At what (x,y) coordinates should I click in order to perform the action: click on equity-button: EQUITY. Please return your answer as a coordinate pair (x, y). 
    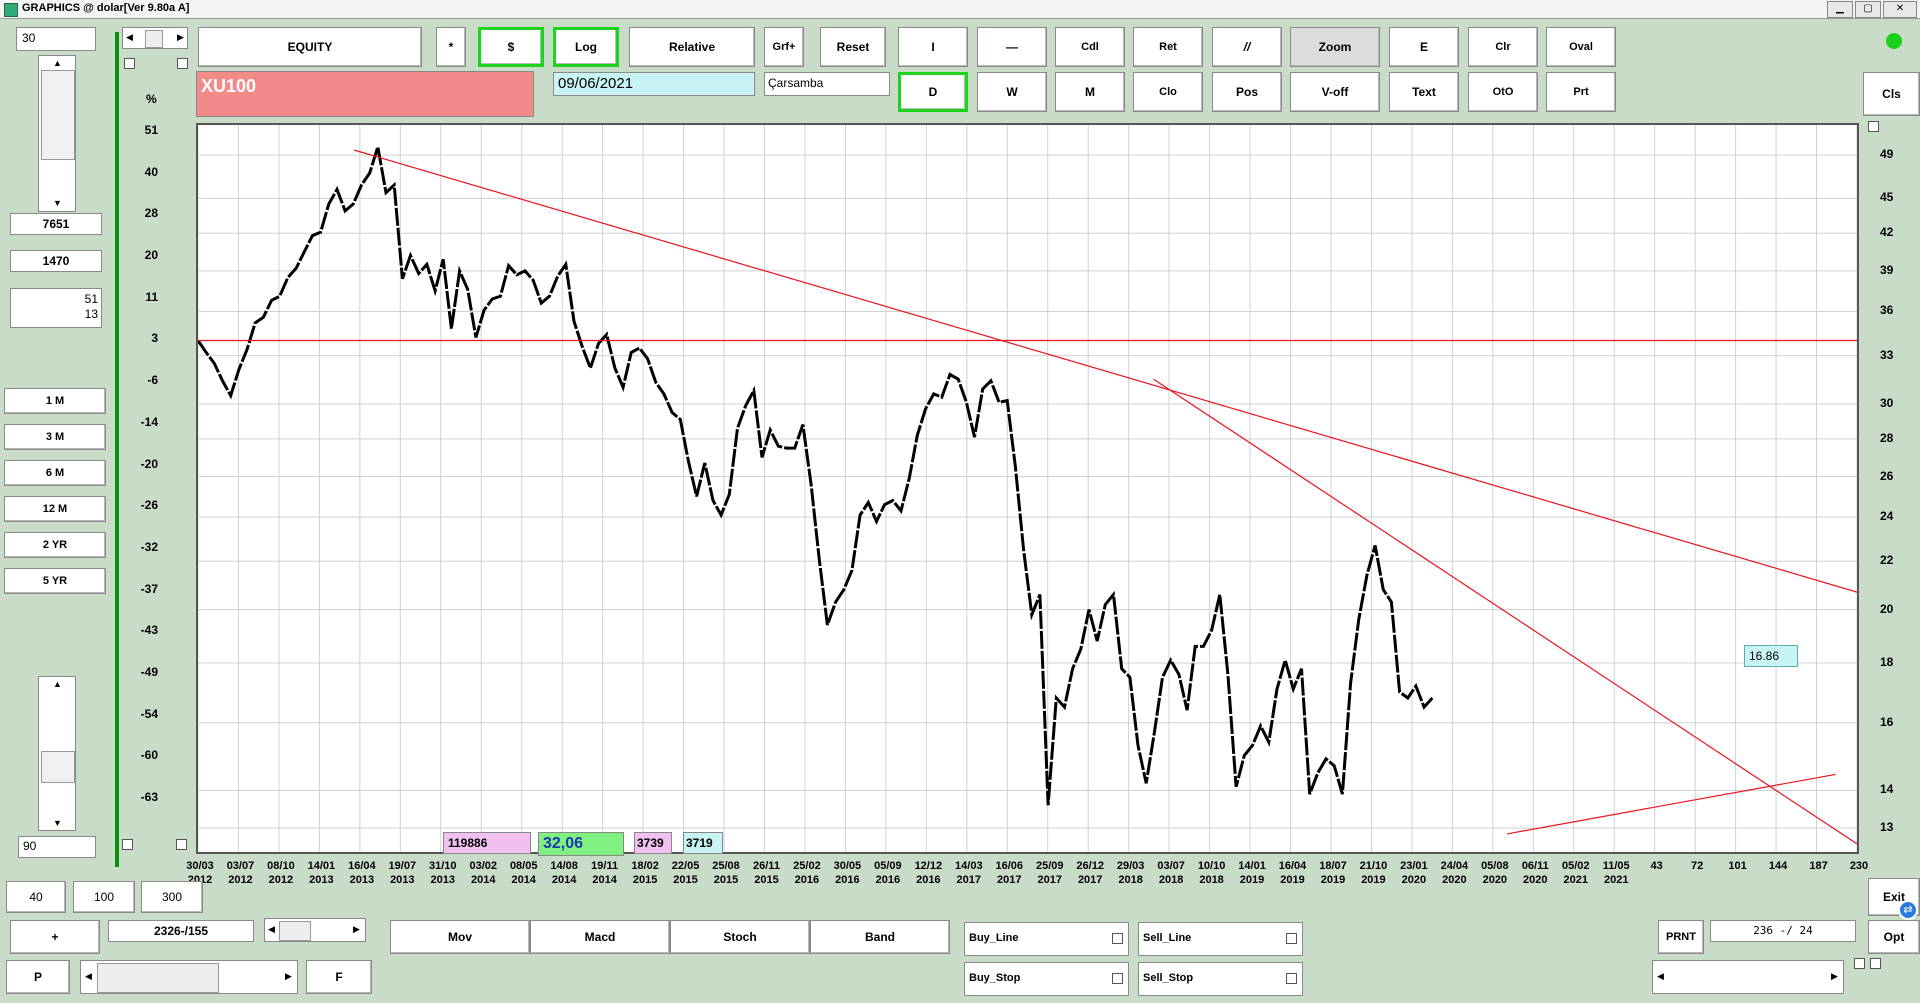
    Looking at the image, I should click on (310, 47).